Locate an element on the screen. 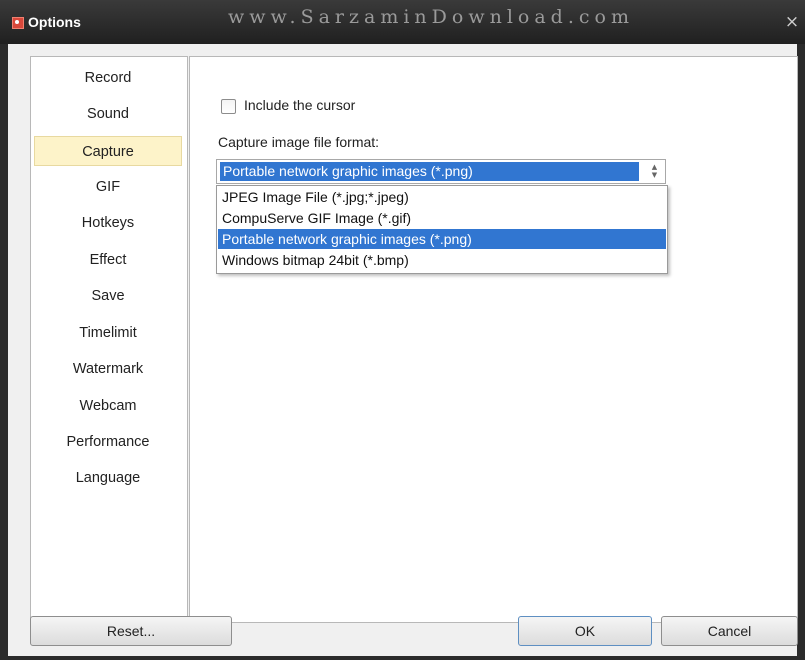 This screenshot has height=660, width=805. format-combobox-value: Portable network graphic images (*.png) is located at coordinates (429, 171).